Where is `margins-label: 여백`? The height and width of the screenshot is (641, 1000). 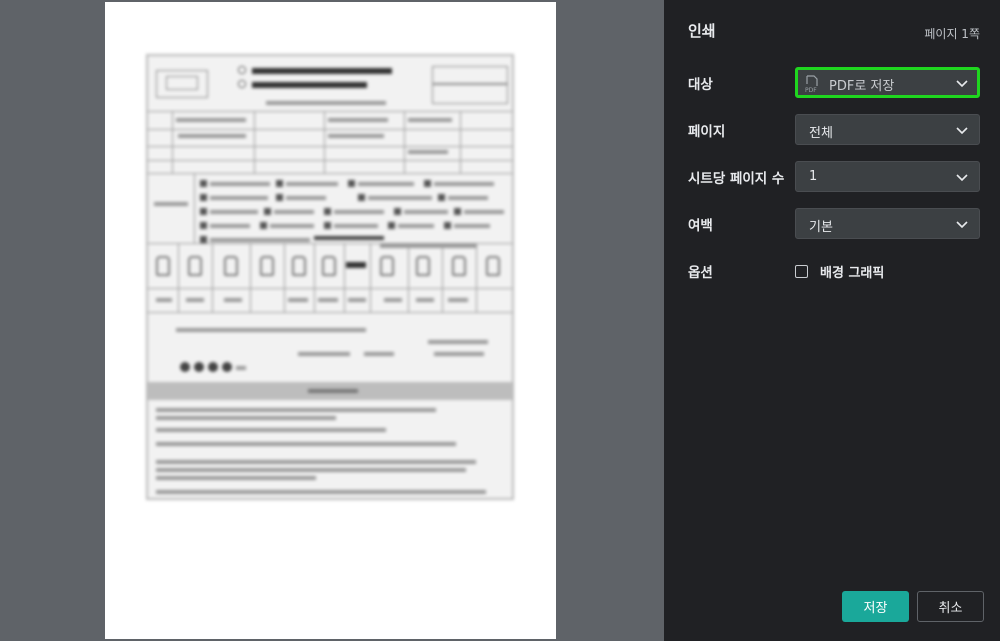 margins-label: 여백 is located at coordinates (700, 226).